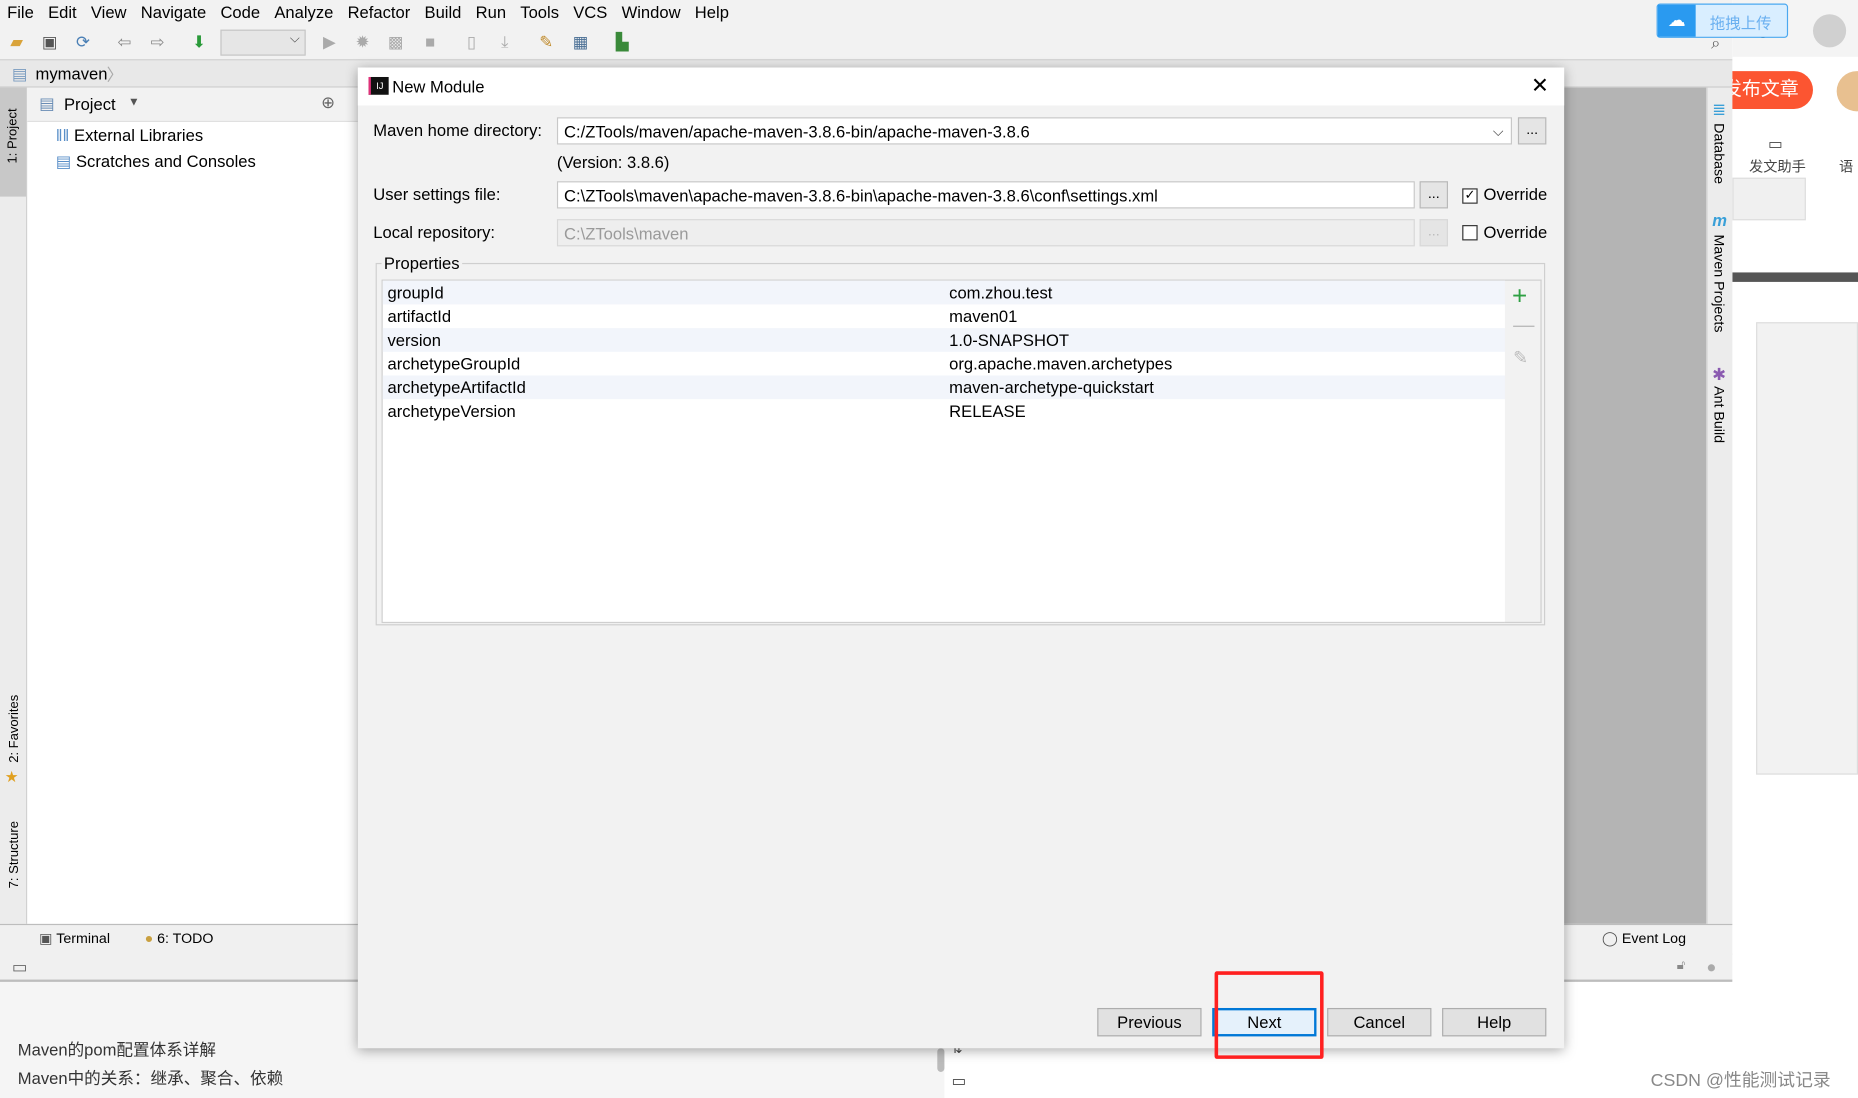 The image size is (1858, 1098). What do you see at coordinates (13, 142) in the screenshot?
I see `tool-window-project-tab: 1: Project` at bounding box center [13, 142].